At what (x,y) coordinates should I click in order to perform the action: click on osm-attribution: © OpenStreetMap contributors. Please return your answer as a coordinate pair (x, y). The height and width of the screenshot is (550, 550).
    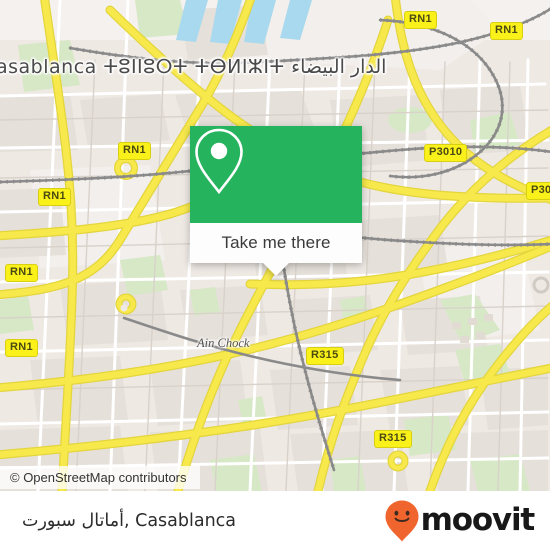
    Looking at the image, I should click on (100, 477).